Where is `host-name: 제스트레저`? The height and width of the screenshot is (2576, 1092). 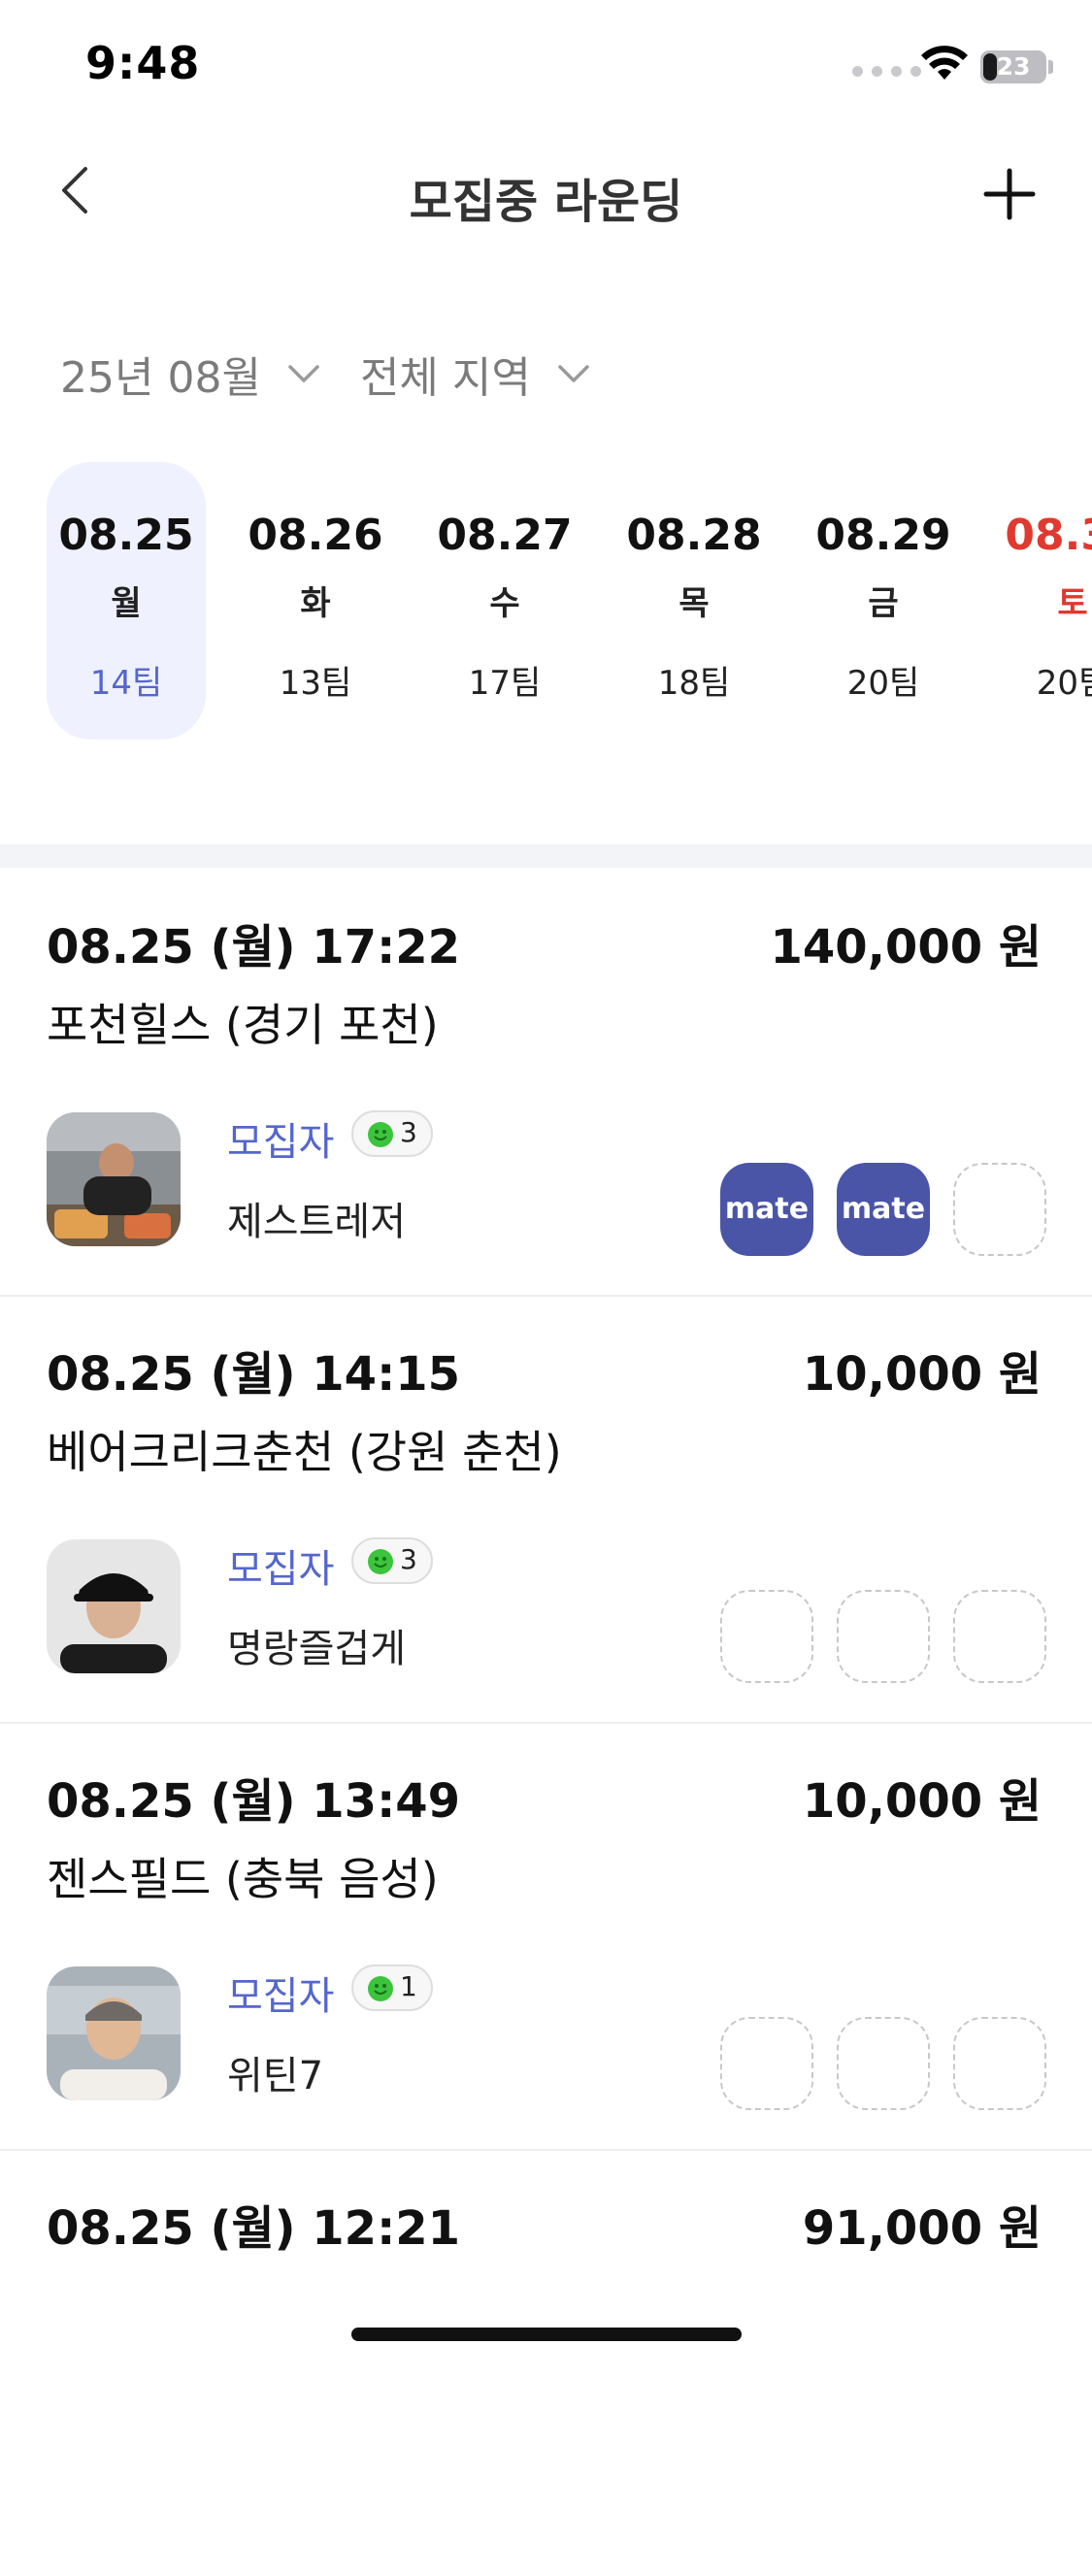 host-name: 제스트레저 is located at coordinates (316, 1222).